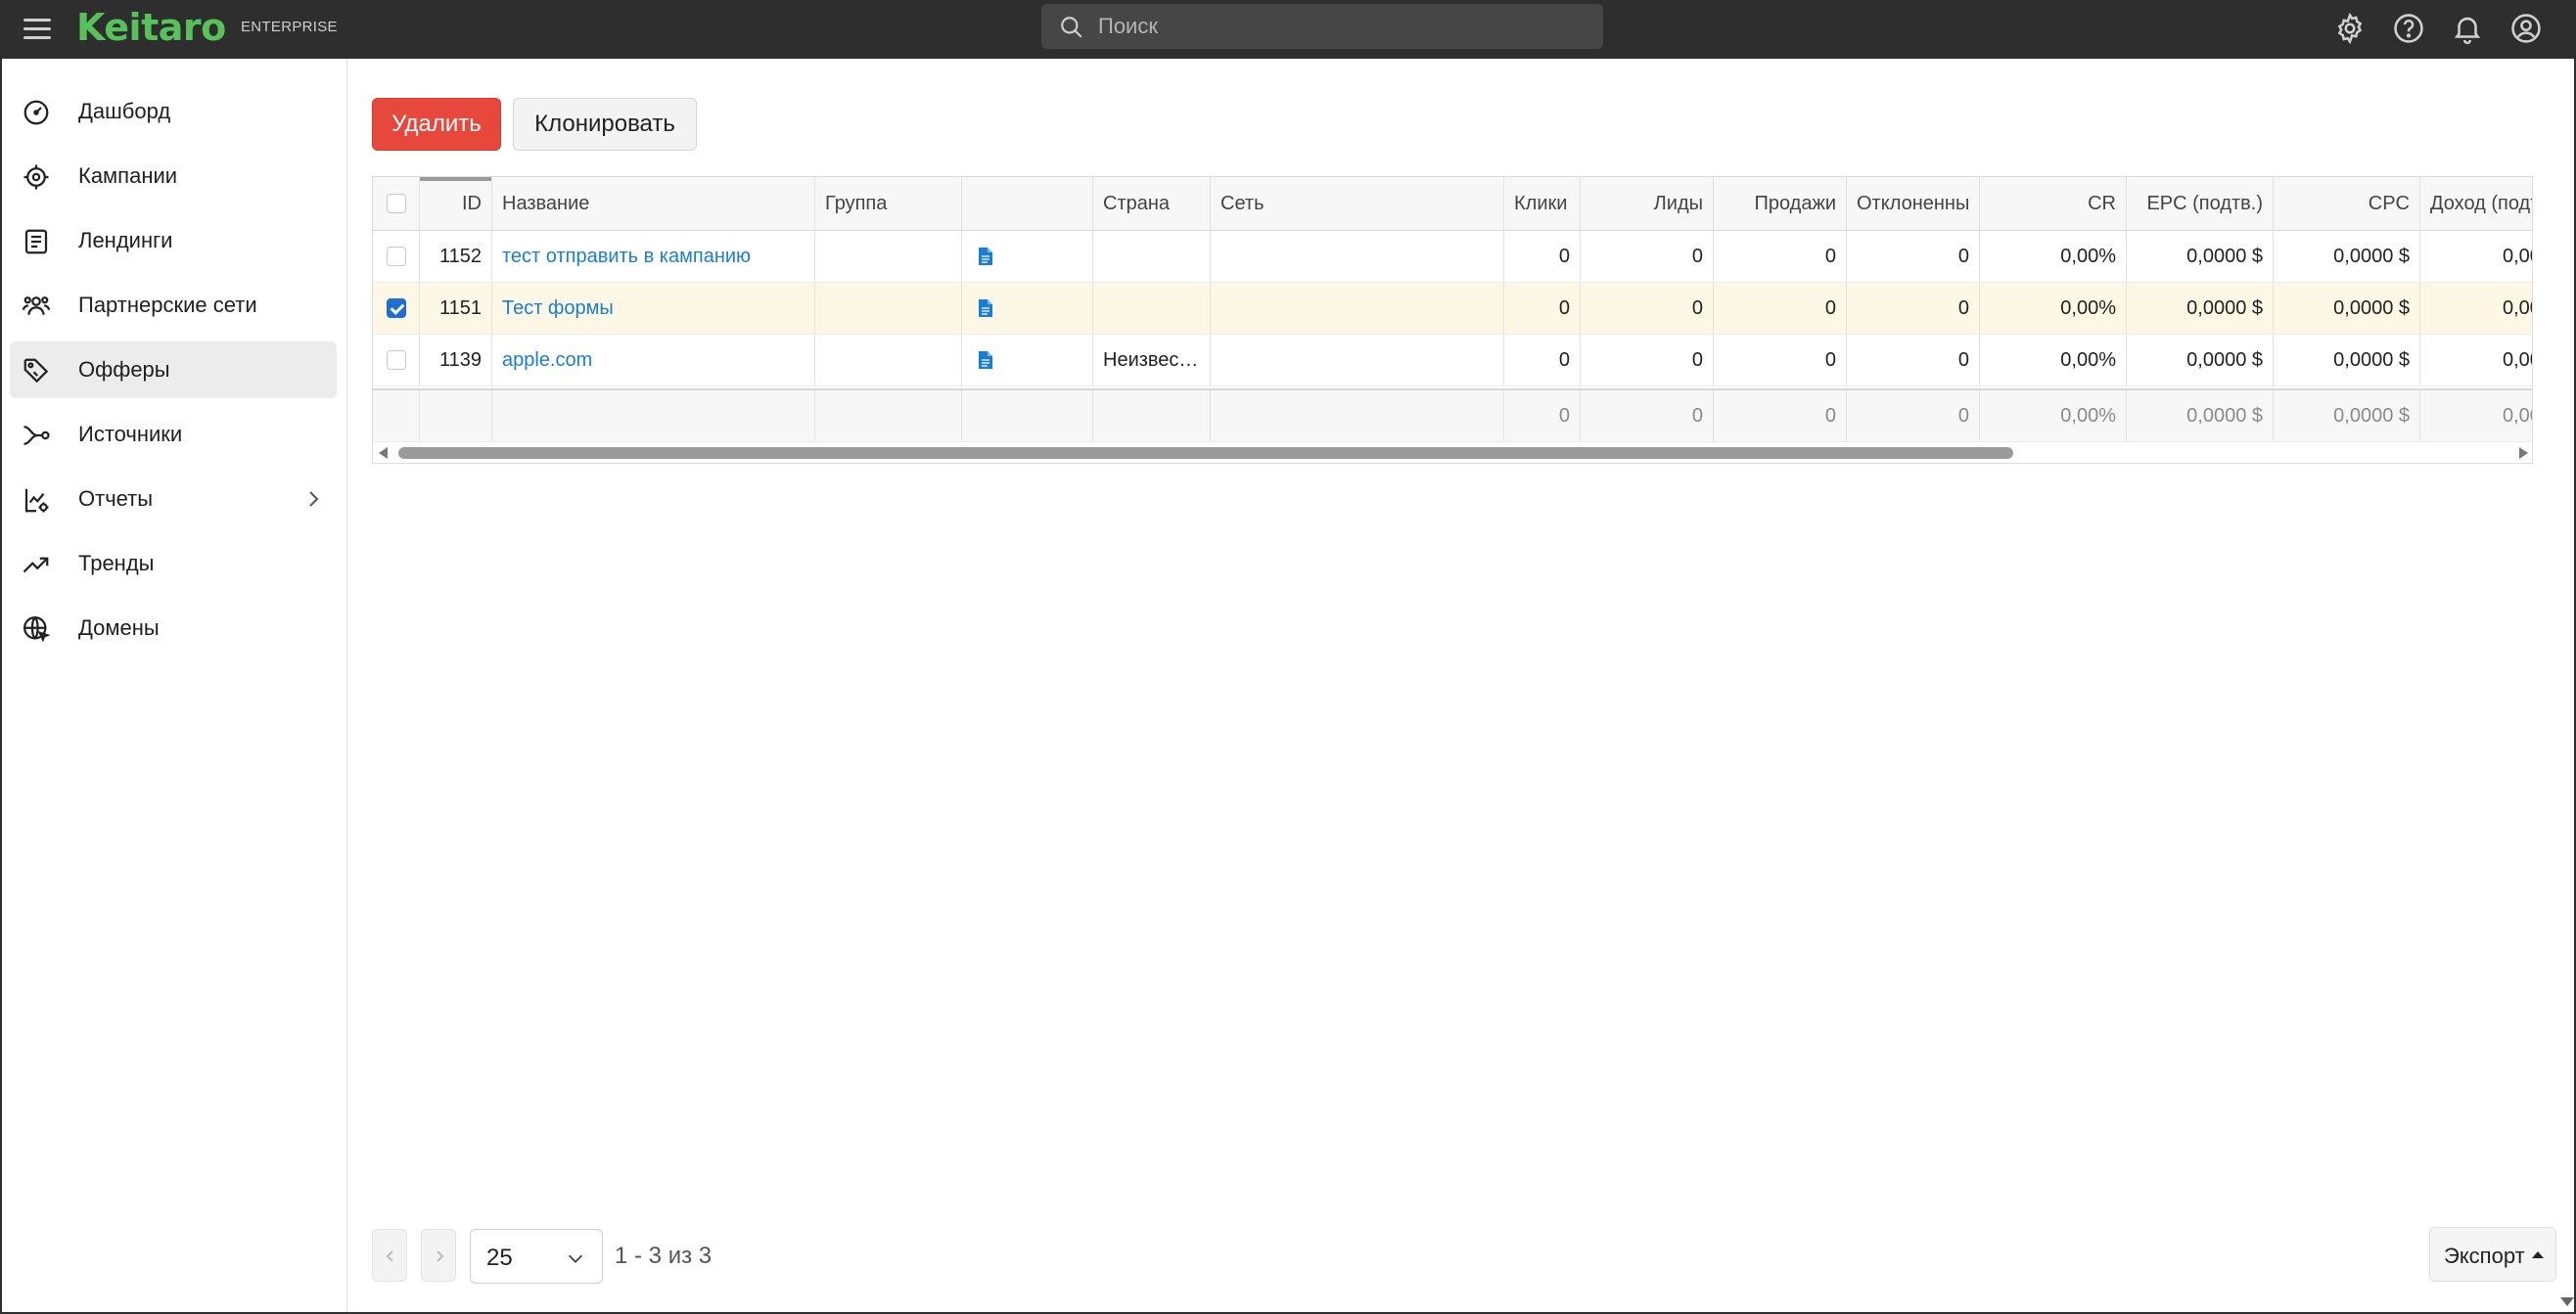  What do you see at coordinates (2201, 203) in the screenshot?
I see `column-header-epc: EPC (подтв.)` at bounding box center [2201, 203].